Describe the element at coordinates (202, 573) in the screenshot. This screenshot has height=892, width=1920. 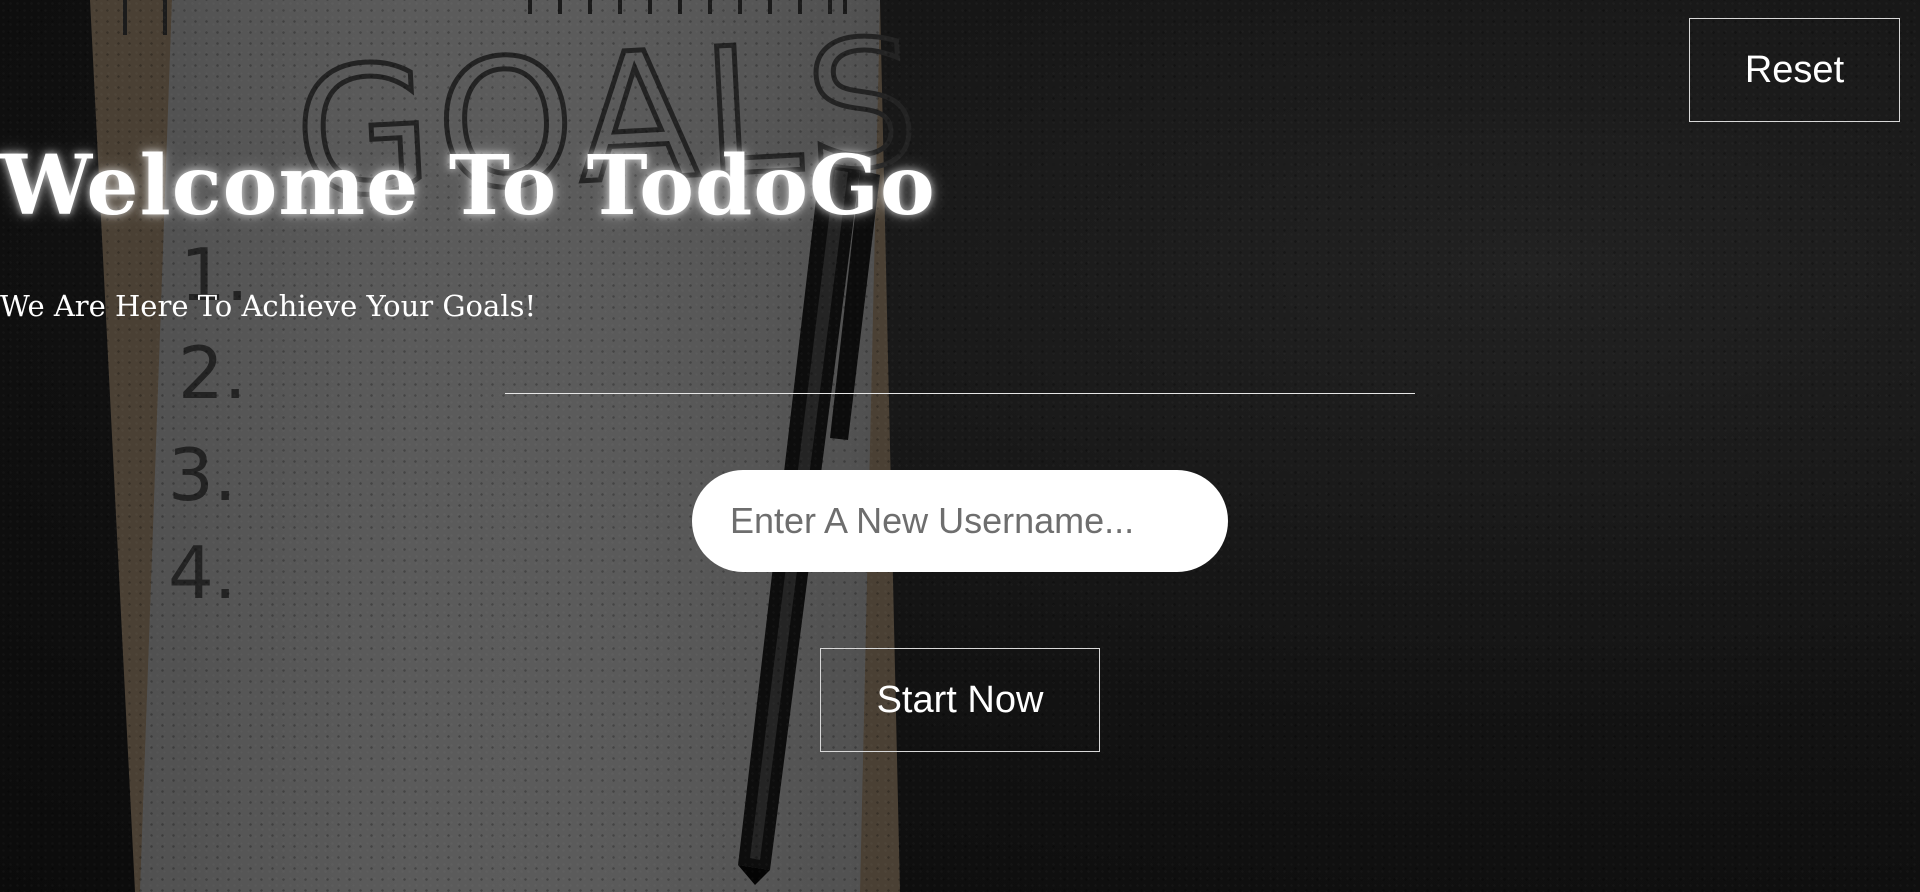
I see `svg-text: 4.` at that location.